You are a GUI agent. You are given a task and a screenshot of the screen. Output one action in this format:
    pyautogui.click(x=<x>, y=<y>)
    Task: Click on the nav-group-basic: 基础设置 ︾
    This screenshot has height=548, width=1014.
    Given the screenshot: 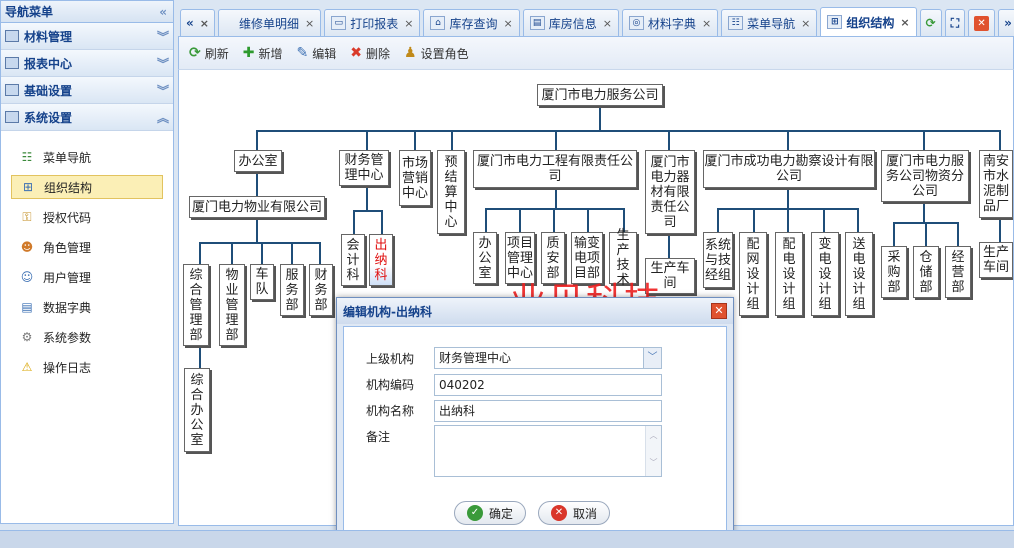 What is the action you would take?
    pyautogui.click(x=87, y=90)
    